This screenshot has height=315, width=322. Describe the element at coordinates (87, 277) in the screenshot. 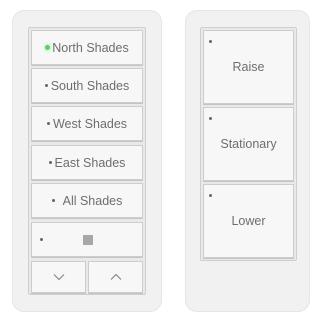

I see `raise-lower-row` at that location.